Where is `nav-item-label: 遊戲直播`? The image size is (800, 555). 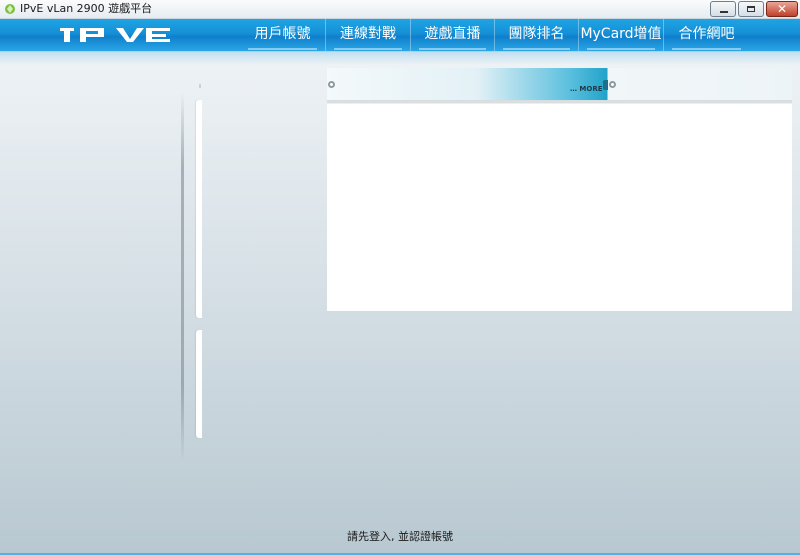
nav-item-label: 遊戲直播 is located at coordinates (452, 34).